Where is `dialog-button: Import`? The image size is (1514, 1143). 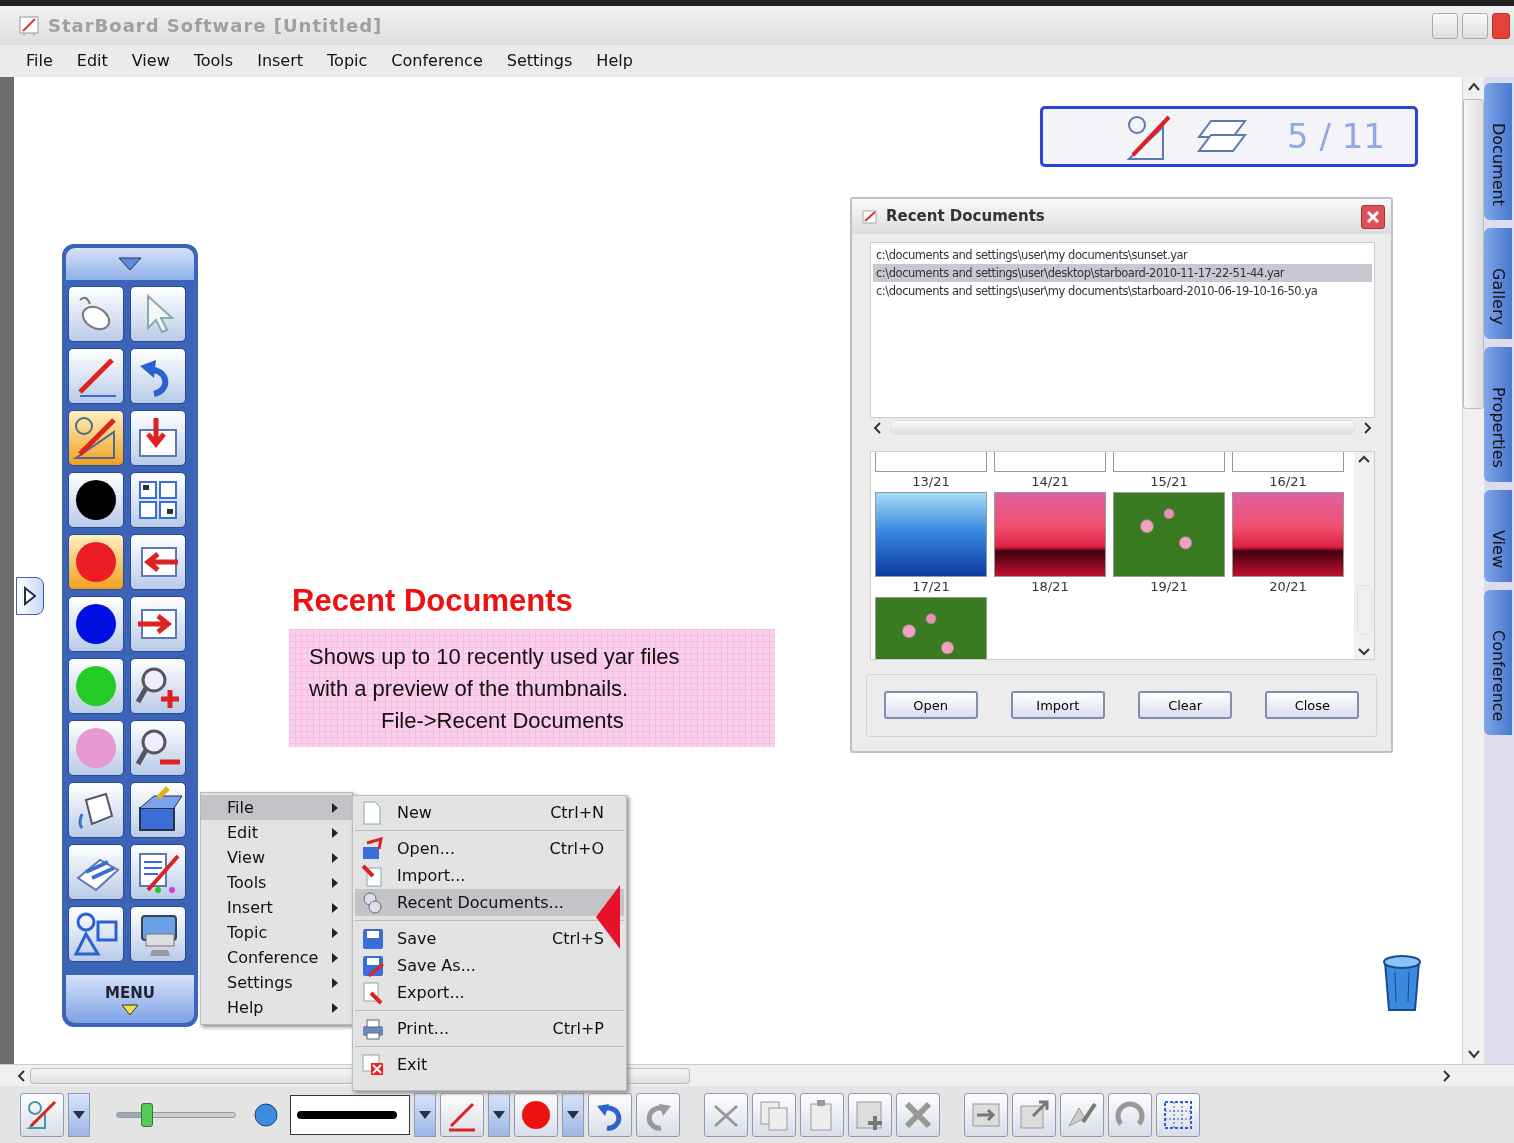 dialog-button: Import is located at coordinates (1057, 705).